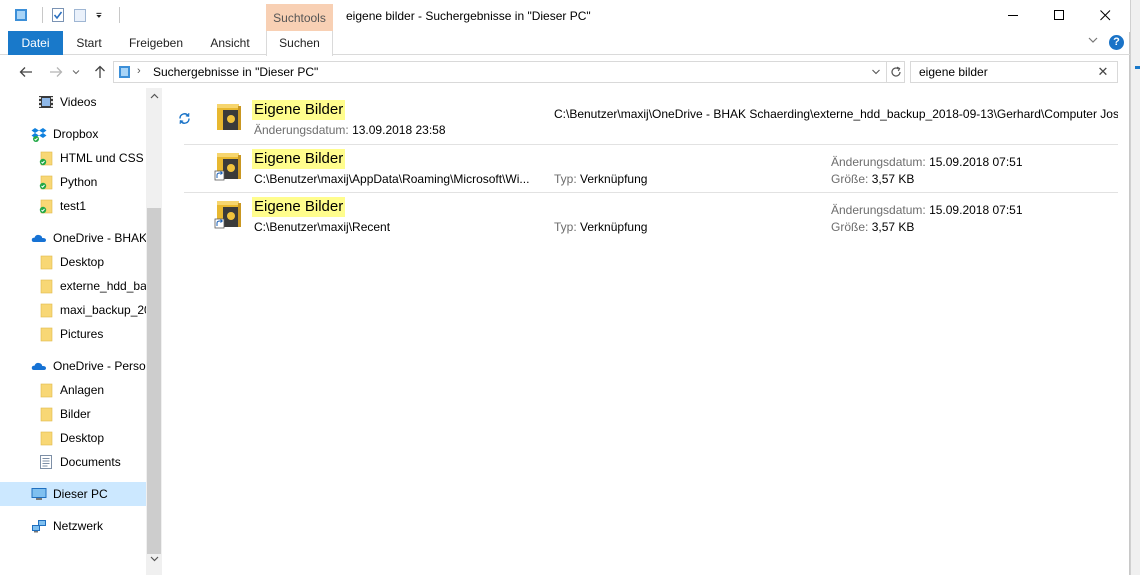 The image size is (1140, 575). What do you see at coordinates (953, 72) in the screenshot?
I see `search-query: eigene bilder` at bounding box center [953, 72].